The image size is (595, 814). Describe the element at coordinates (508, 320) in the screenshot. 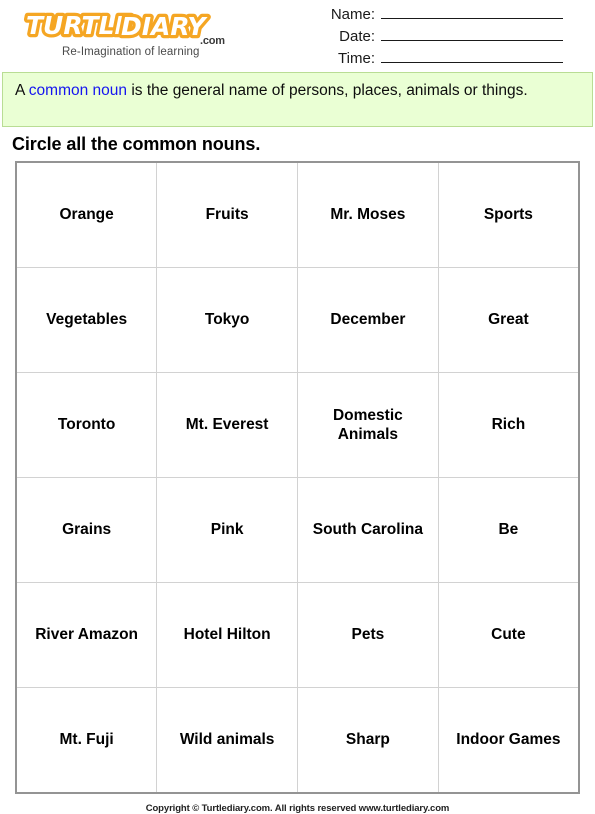

I see `word-cell: Great` at that location.